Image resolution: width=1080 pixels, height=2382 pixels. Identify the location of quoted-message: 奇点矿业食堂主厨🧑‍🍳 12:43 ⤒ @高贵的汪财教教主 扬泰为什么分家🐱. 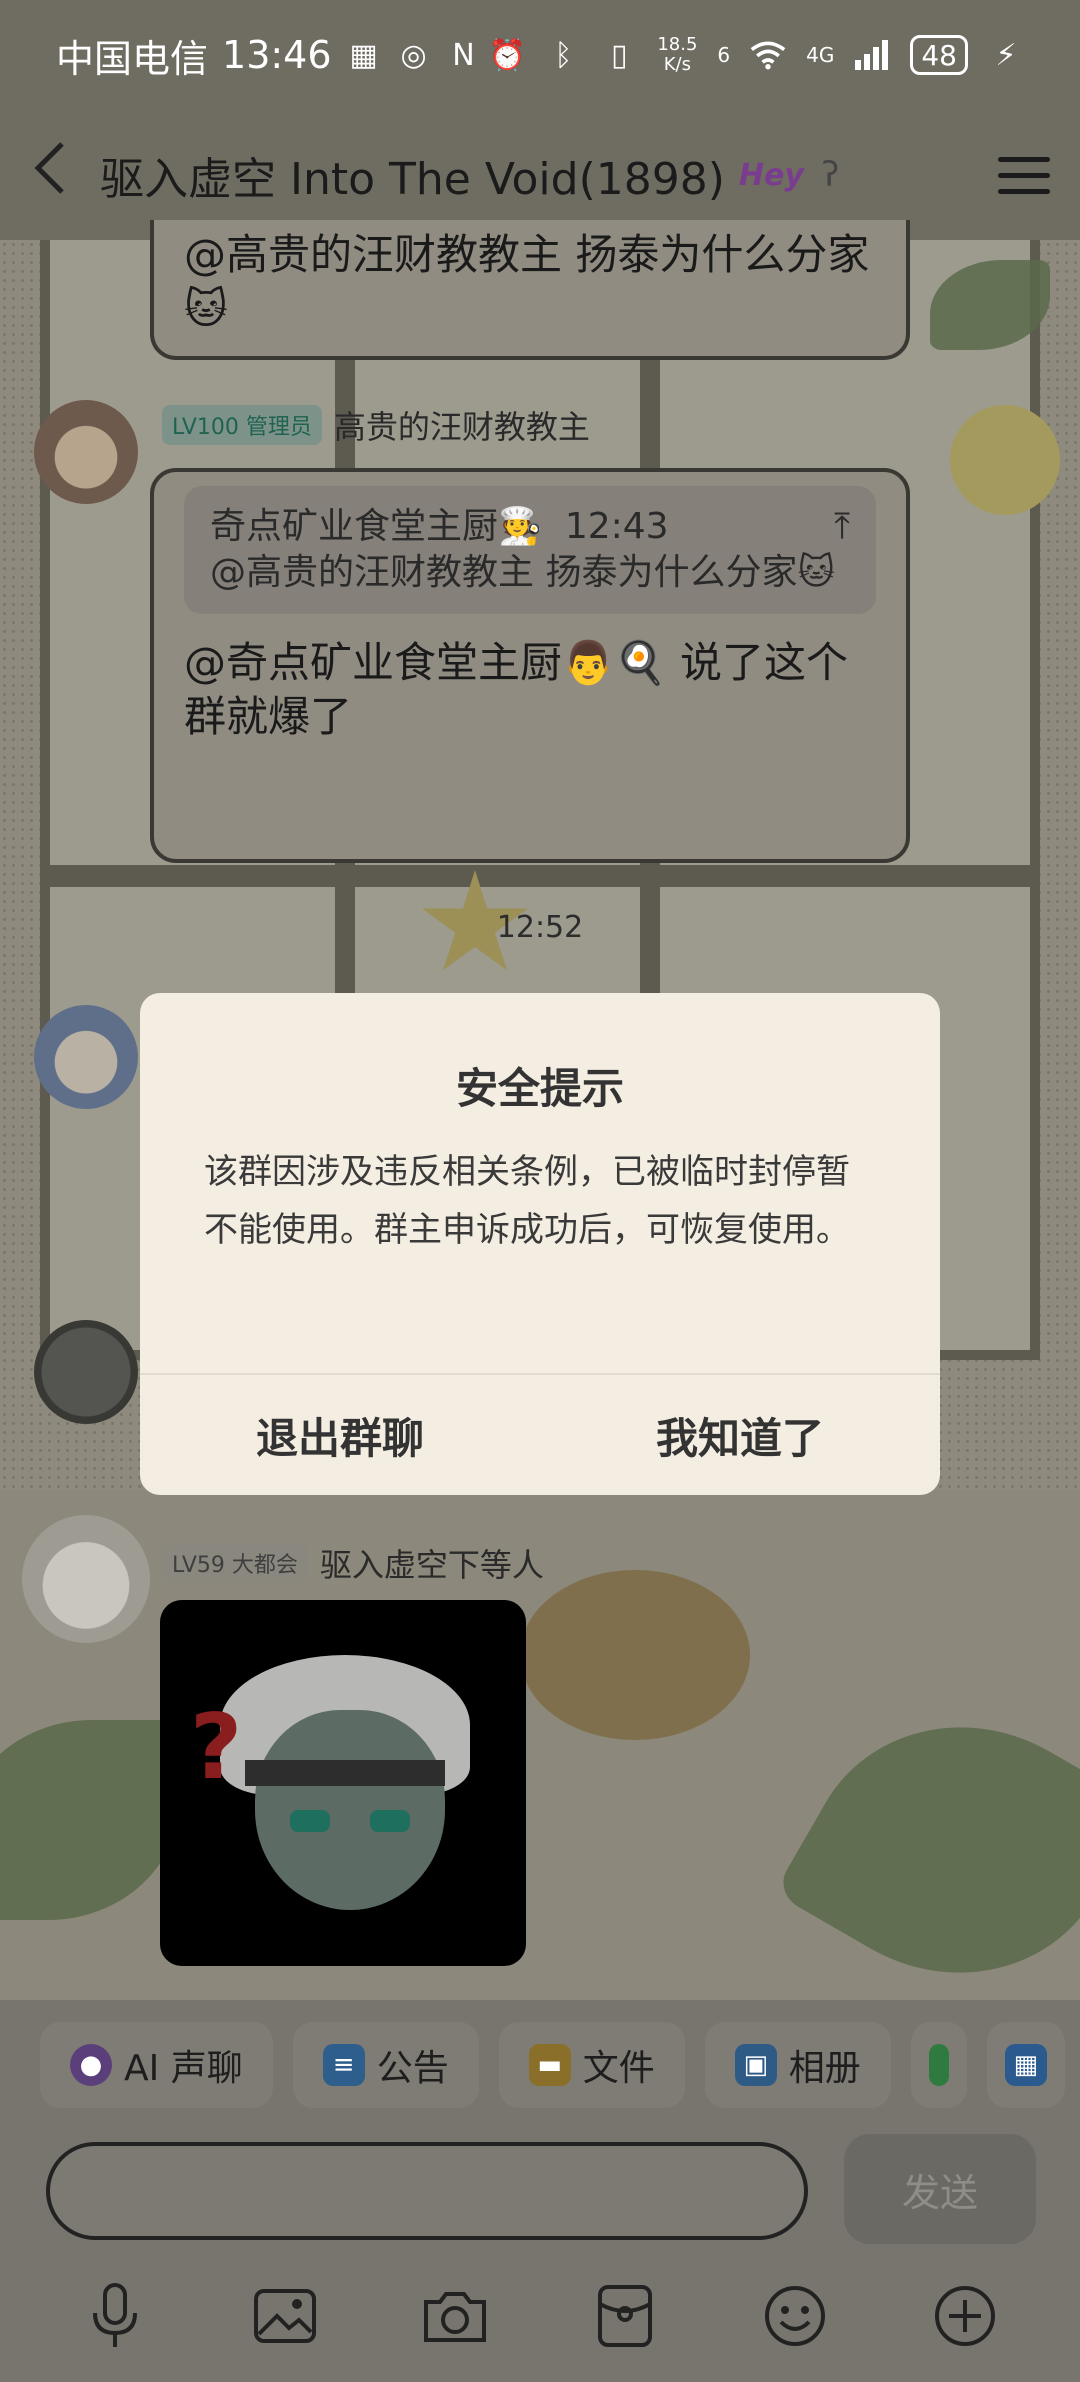
(530, 550).